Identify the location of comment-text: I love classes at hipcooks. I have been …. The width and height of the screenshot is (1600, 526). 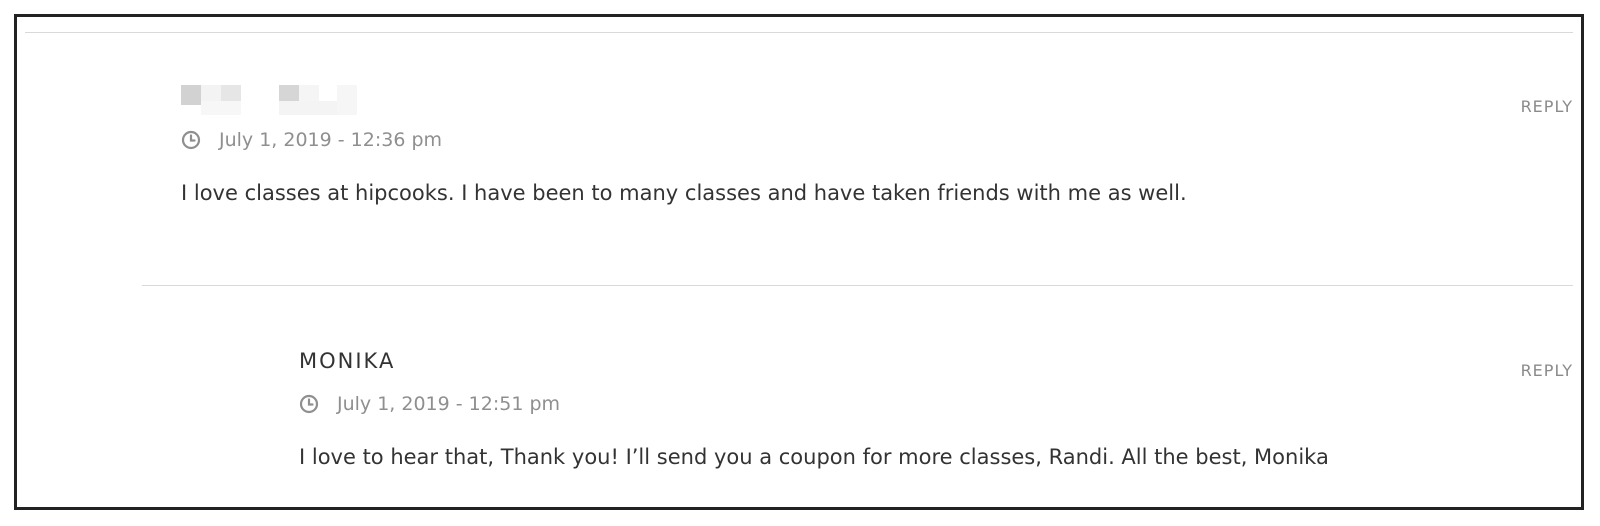
(684, 193).